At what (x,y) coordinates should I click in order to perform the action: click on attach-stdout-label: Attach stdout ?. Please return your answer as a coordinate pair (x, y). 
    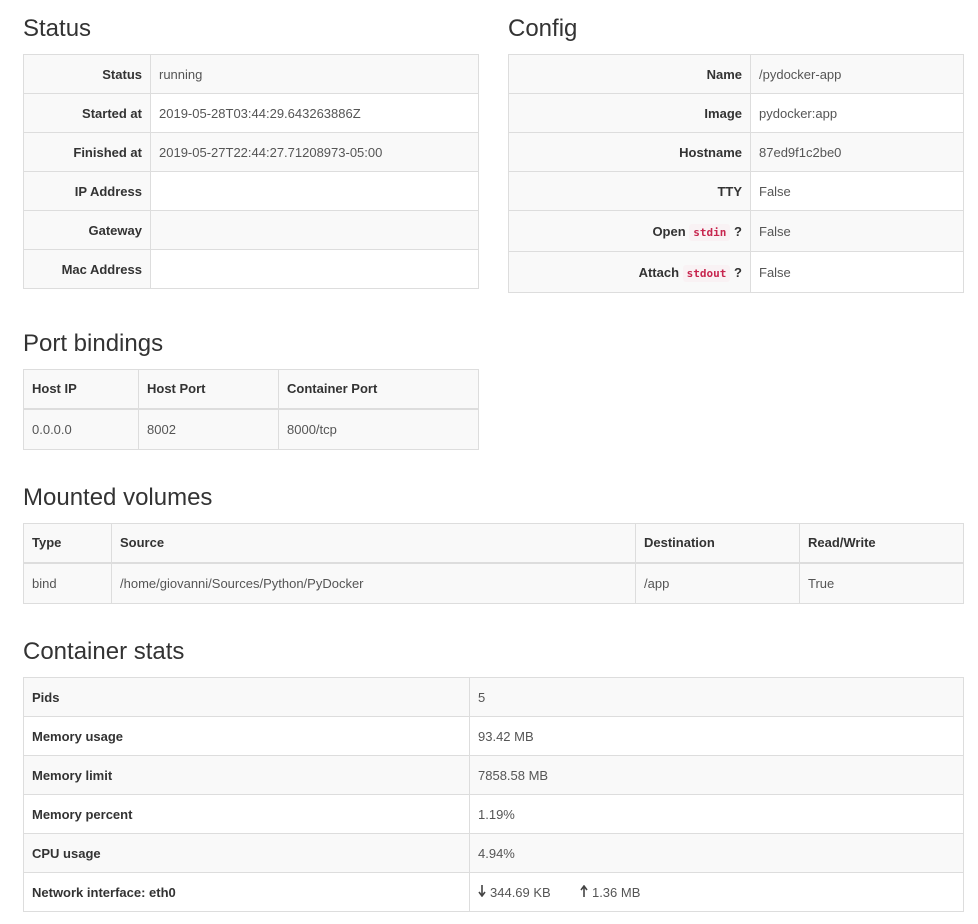
    Looking at the image, I should click on (629, 272).